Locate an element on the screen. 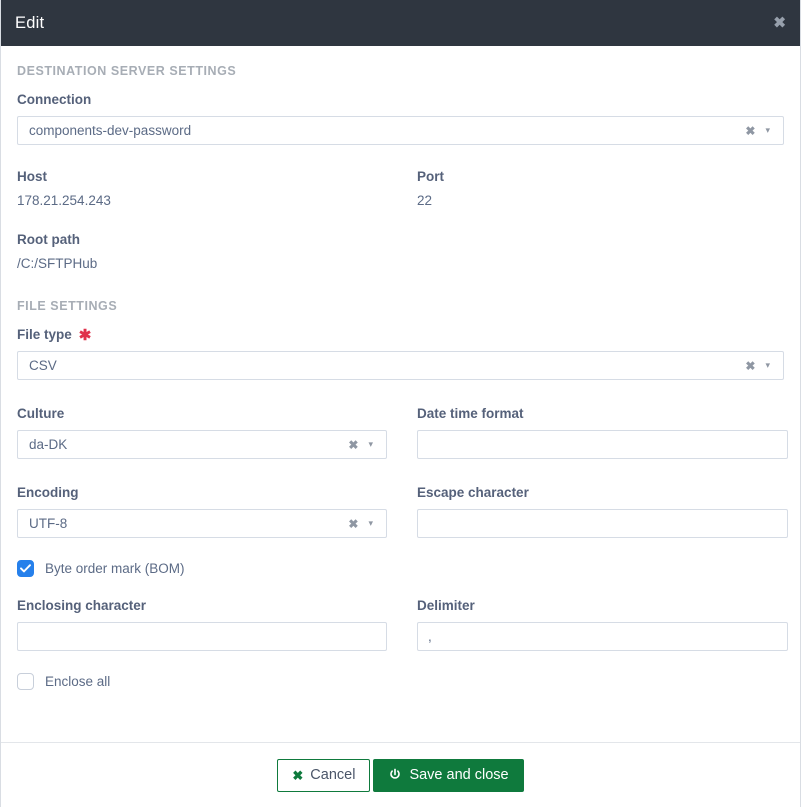 The image size is (801, 807). checkbox-unchecked-icon is located at coordinates (25, 681).